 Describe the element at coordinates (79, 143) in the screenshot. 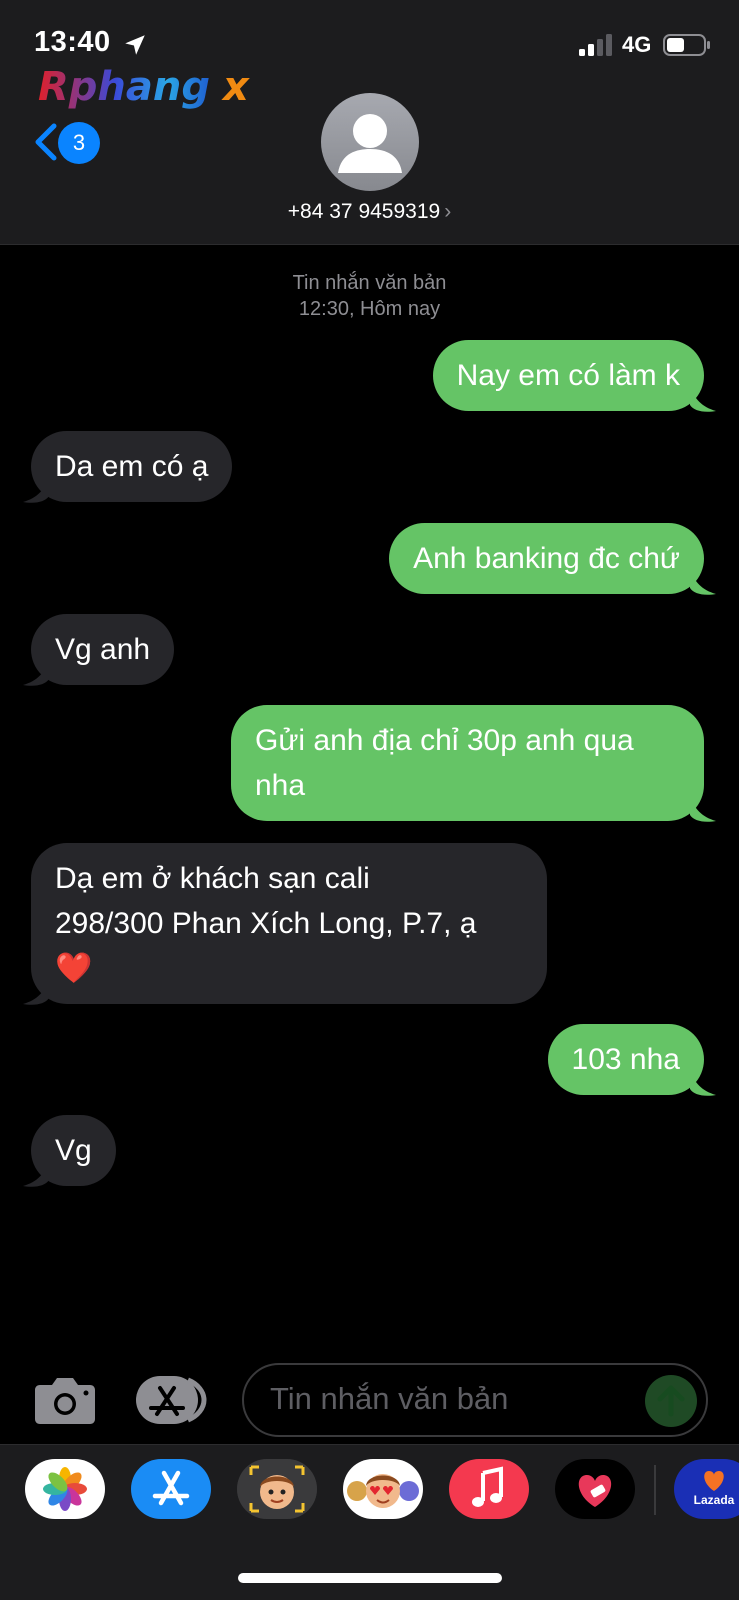

I see `unread-count-badge: 3` at that location.